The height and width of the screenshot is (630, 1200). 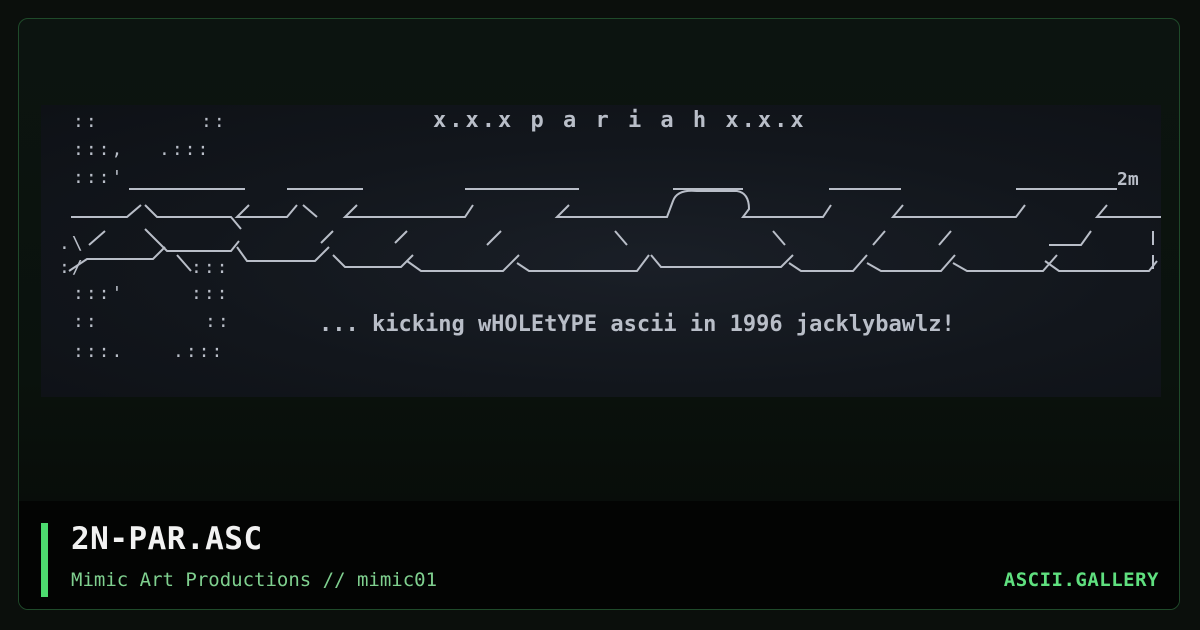 I want to click on ascii-art-header: x.x.x p a r i a h x.x.x, so click(x=620, y=120).